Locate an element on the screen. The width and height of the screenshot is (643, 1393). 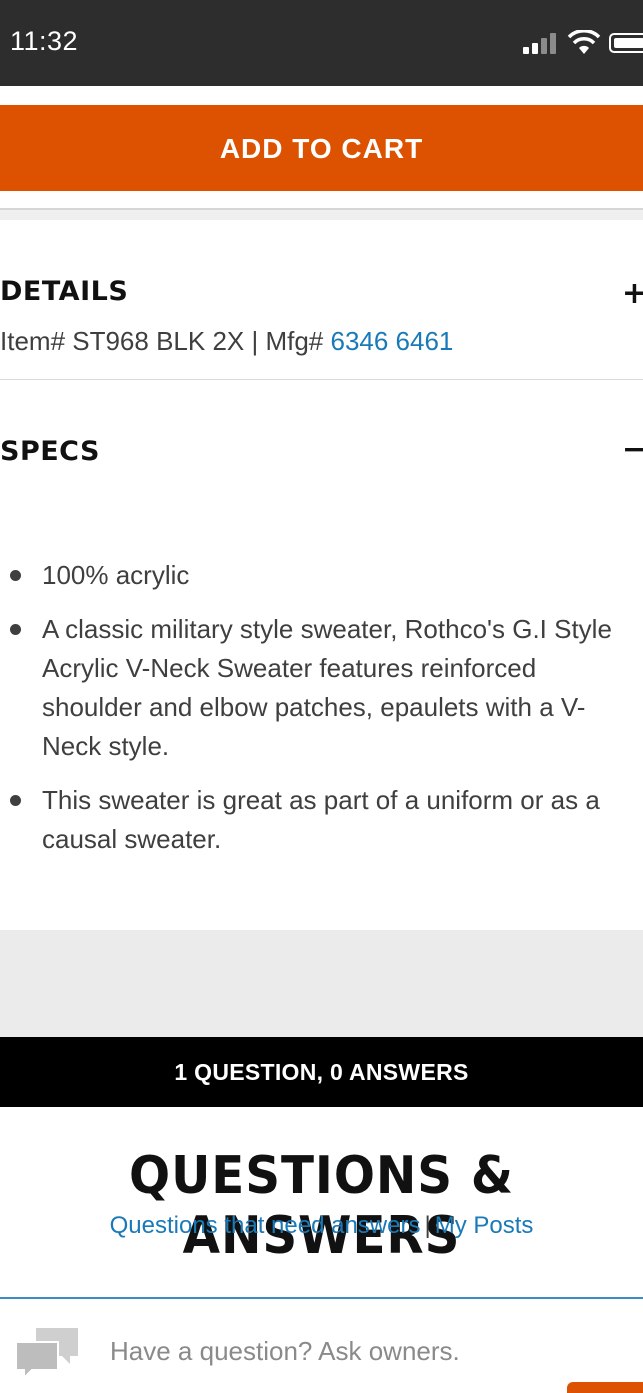
add-to-cart-button: ADD TO CART is located at coordinates (321, 148).